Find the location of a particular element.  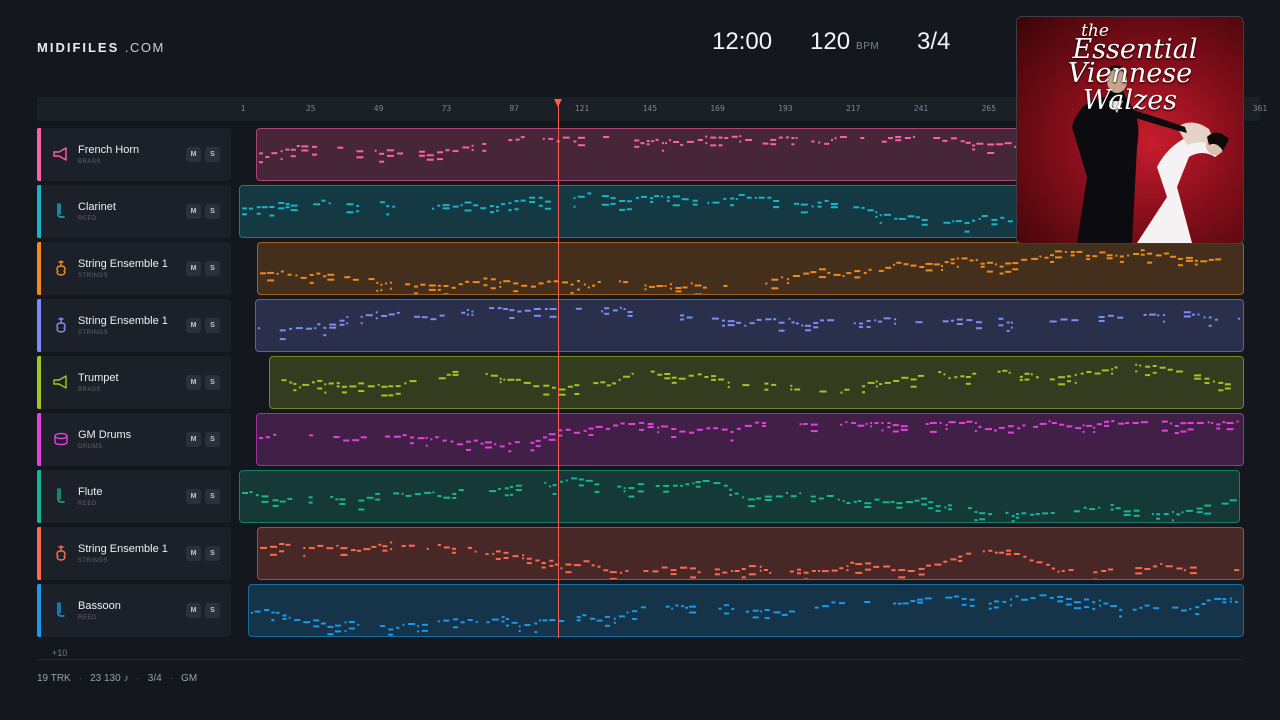

ruler-tick: 97 is located at coordinates (514, 108).